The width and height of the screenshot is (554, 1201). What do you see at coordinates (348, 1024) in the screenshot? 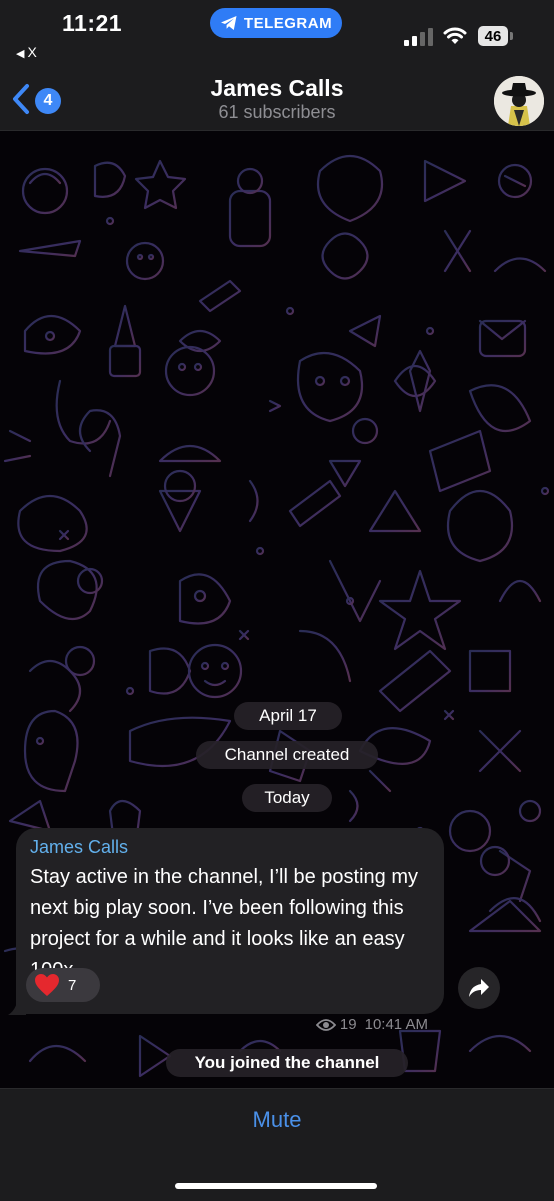
I see `view-count: 19` at bounding box center [348, 1024].